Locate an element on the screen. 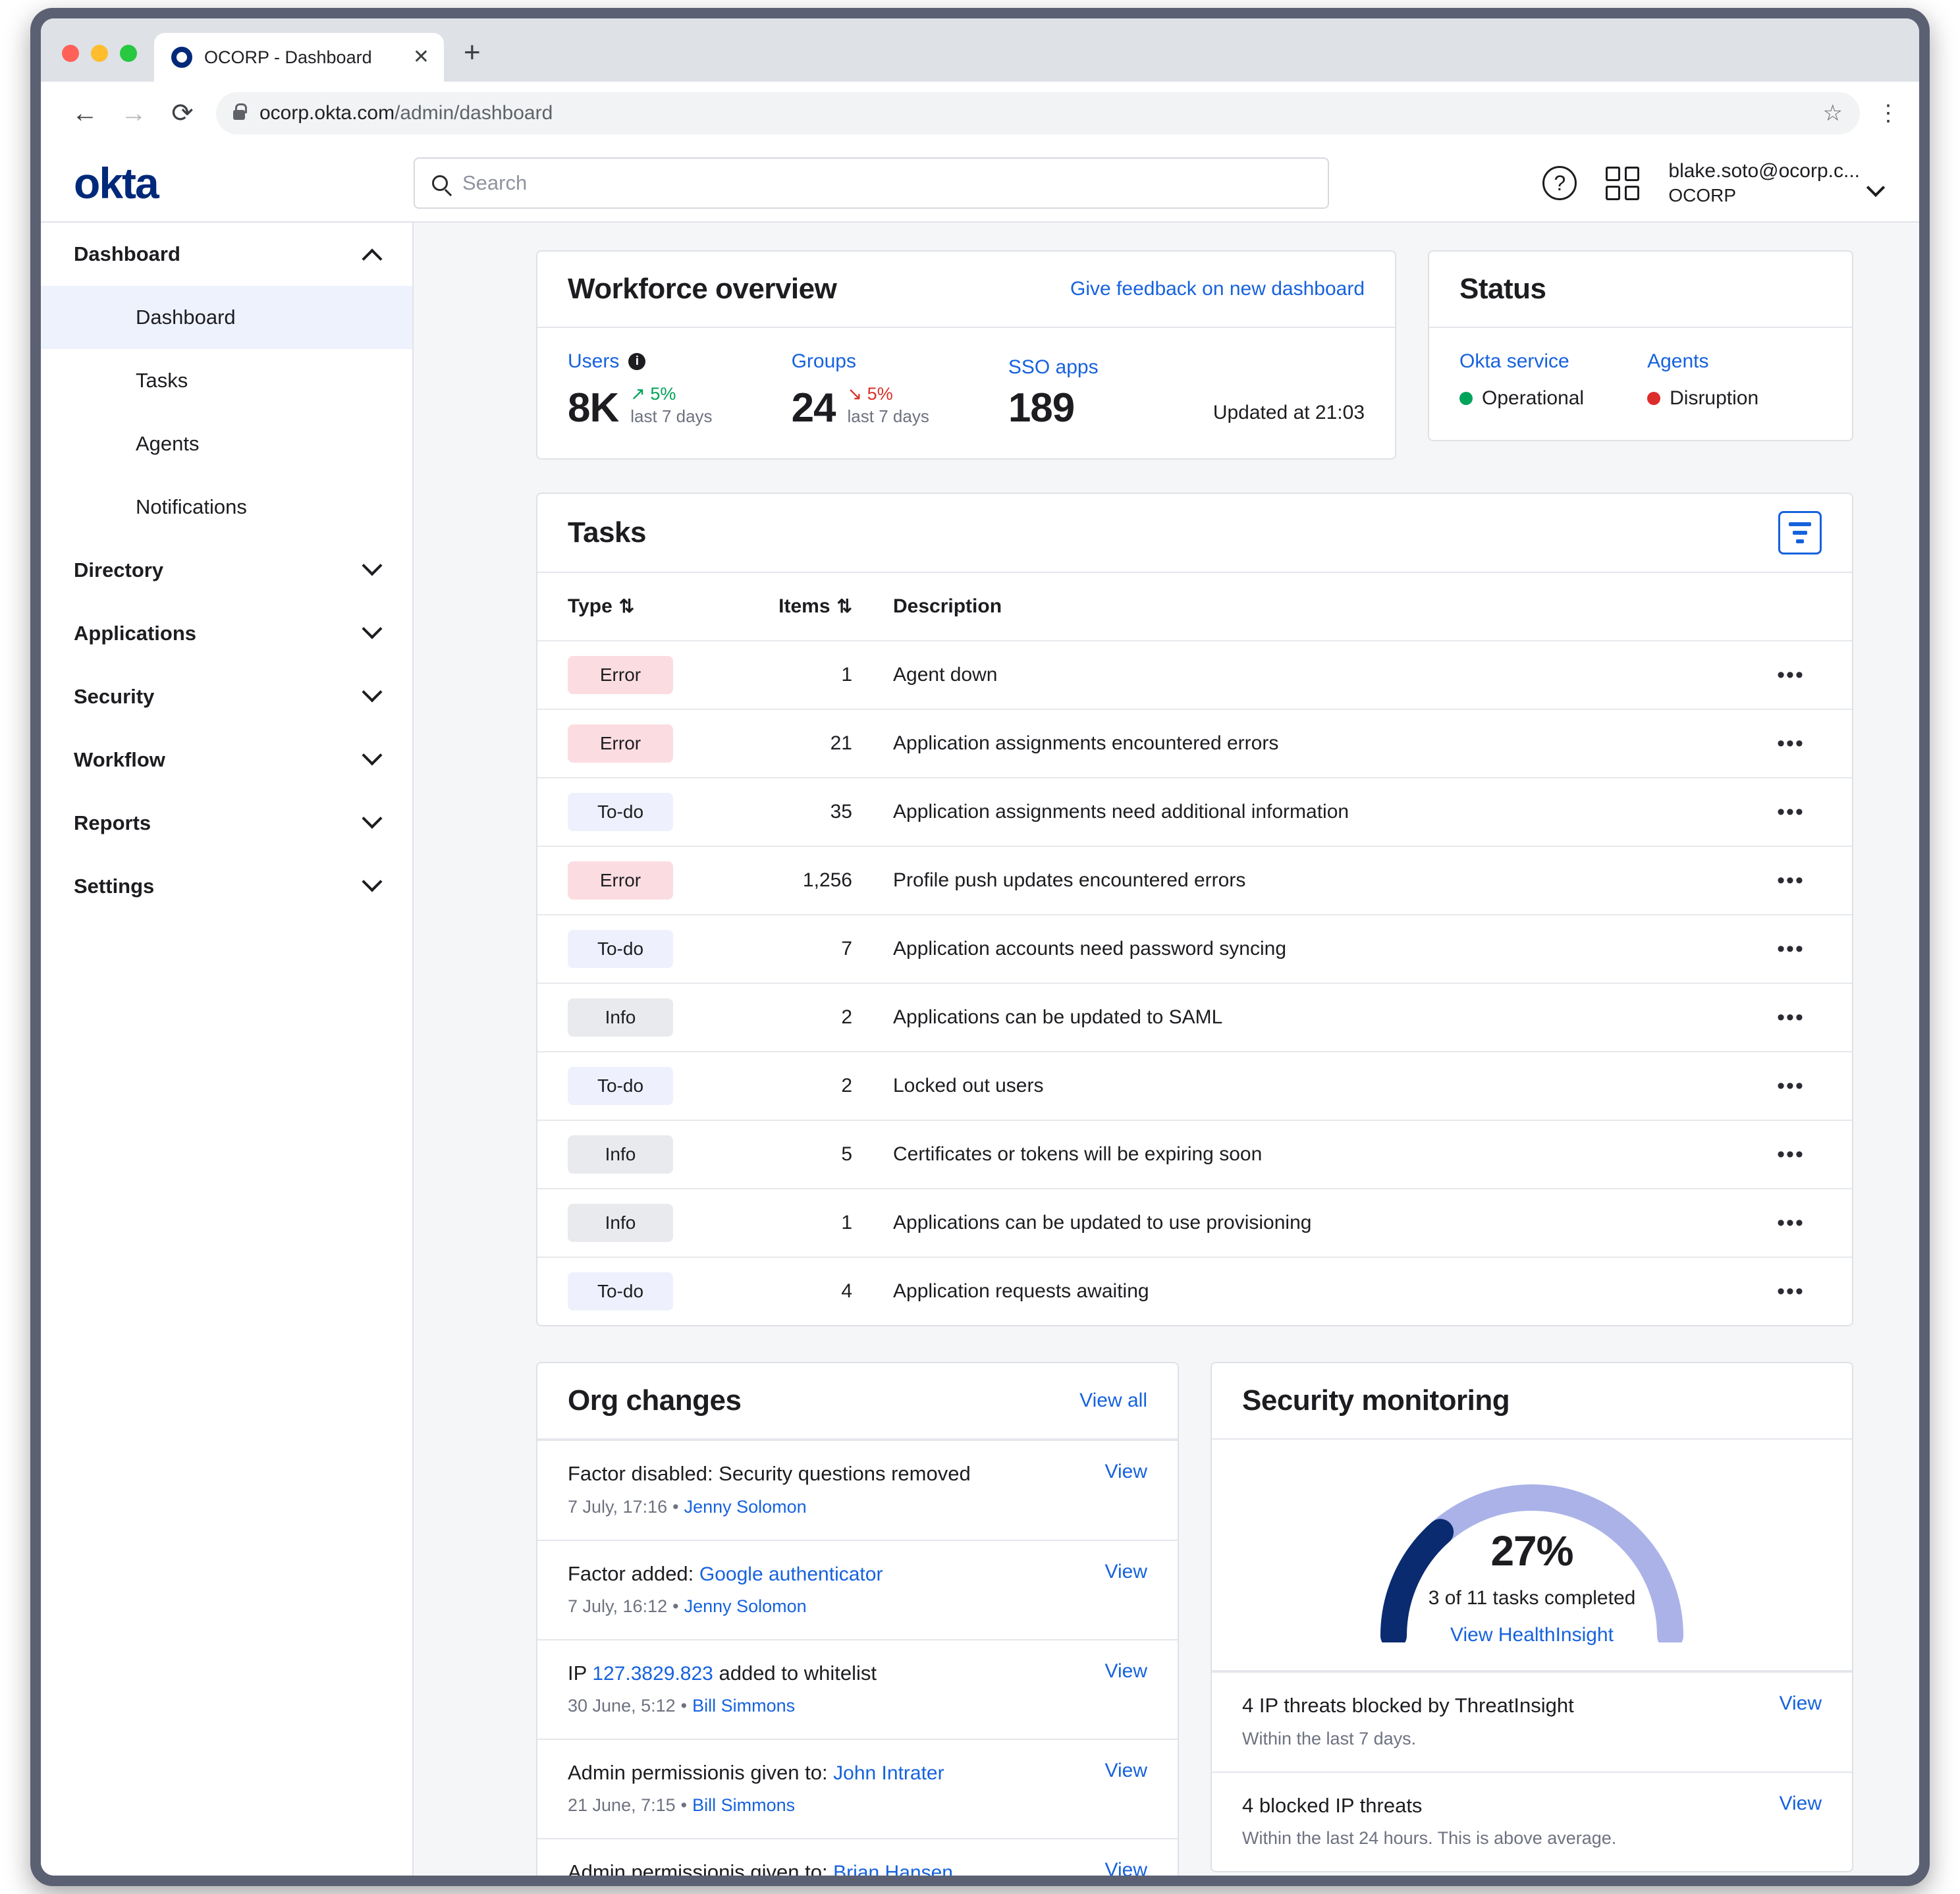 This screenshot has height=1894, width=1960. sidebar-group-security: Security is located at coordinates (226, 696).